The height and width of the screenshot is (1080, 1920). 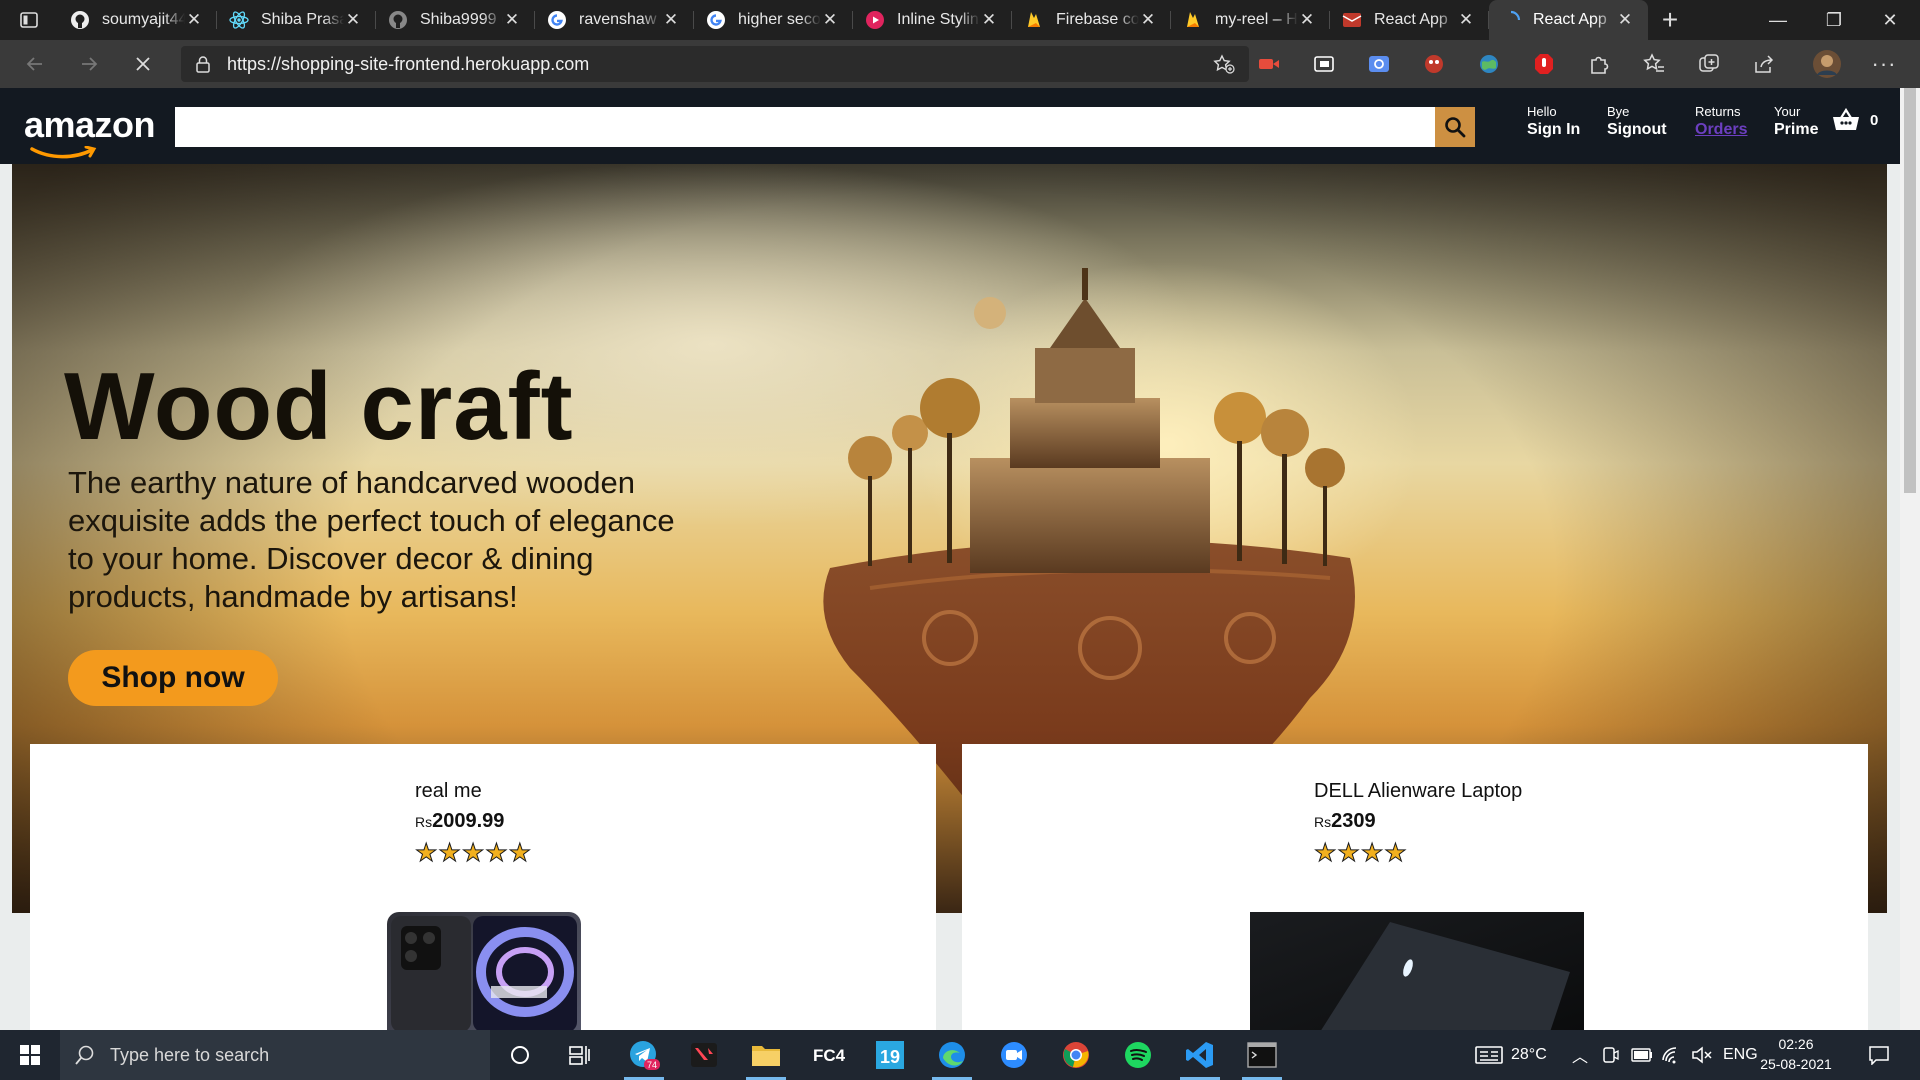 I want to click on valorant-icon, so click(x=704, y=1055).